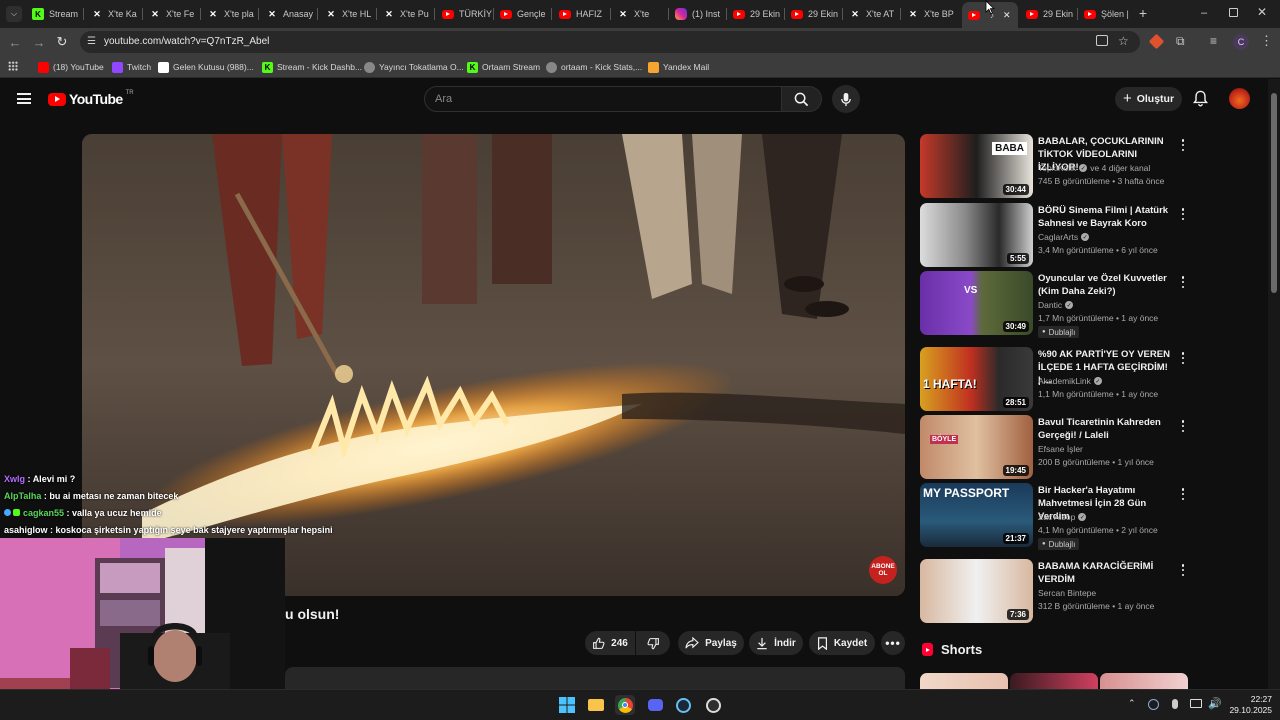  What do you see at coordinates (776, 643) in the screenshot?
I see `download-button: İndir` at bounding box center [776, 643].